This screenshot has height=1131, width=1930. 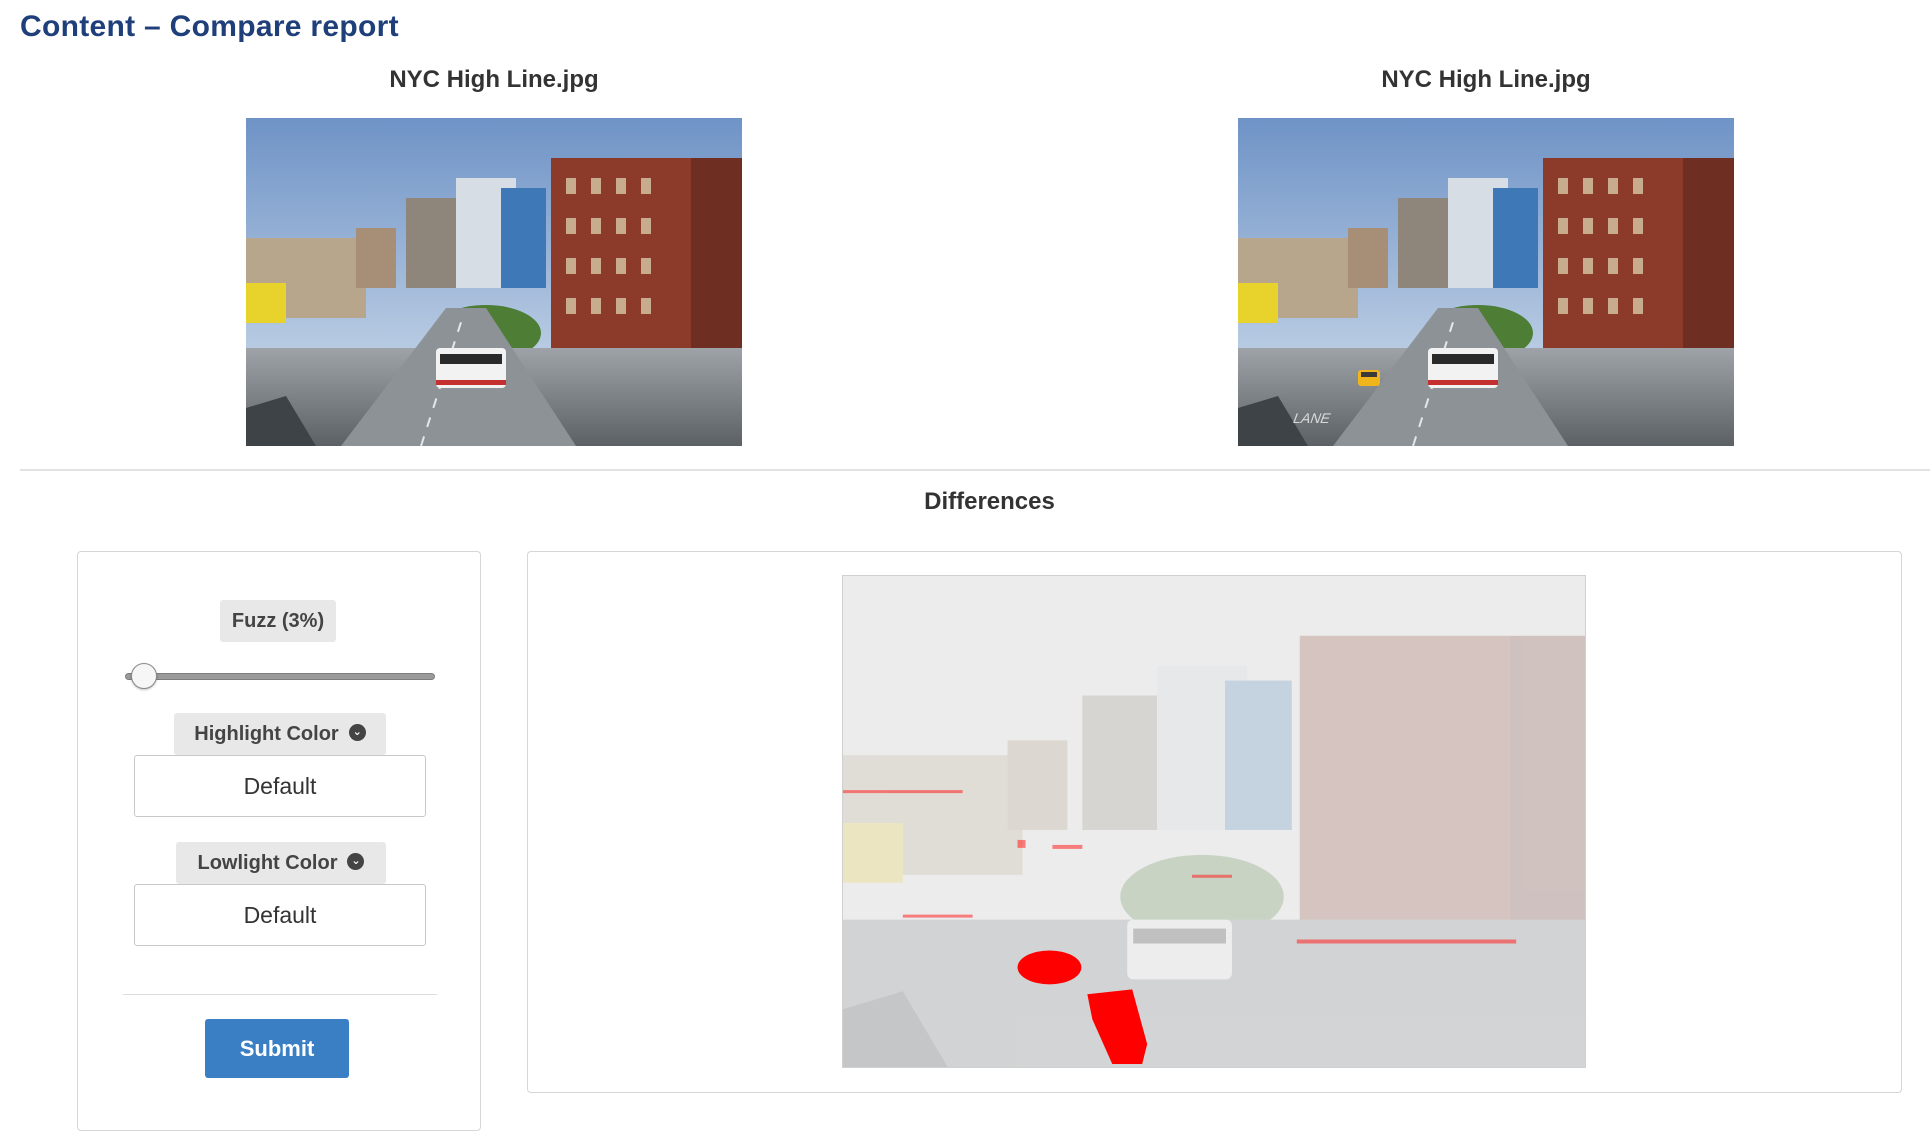 What do you see at coordinates (209, 26) in the screenshot?
I see `page-title: Content – Compare report` at bounding box center [209, 26].